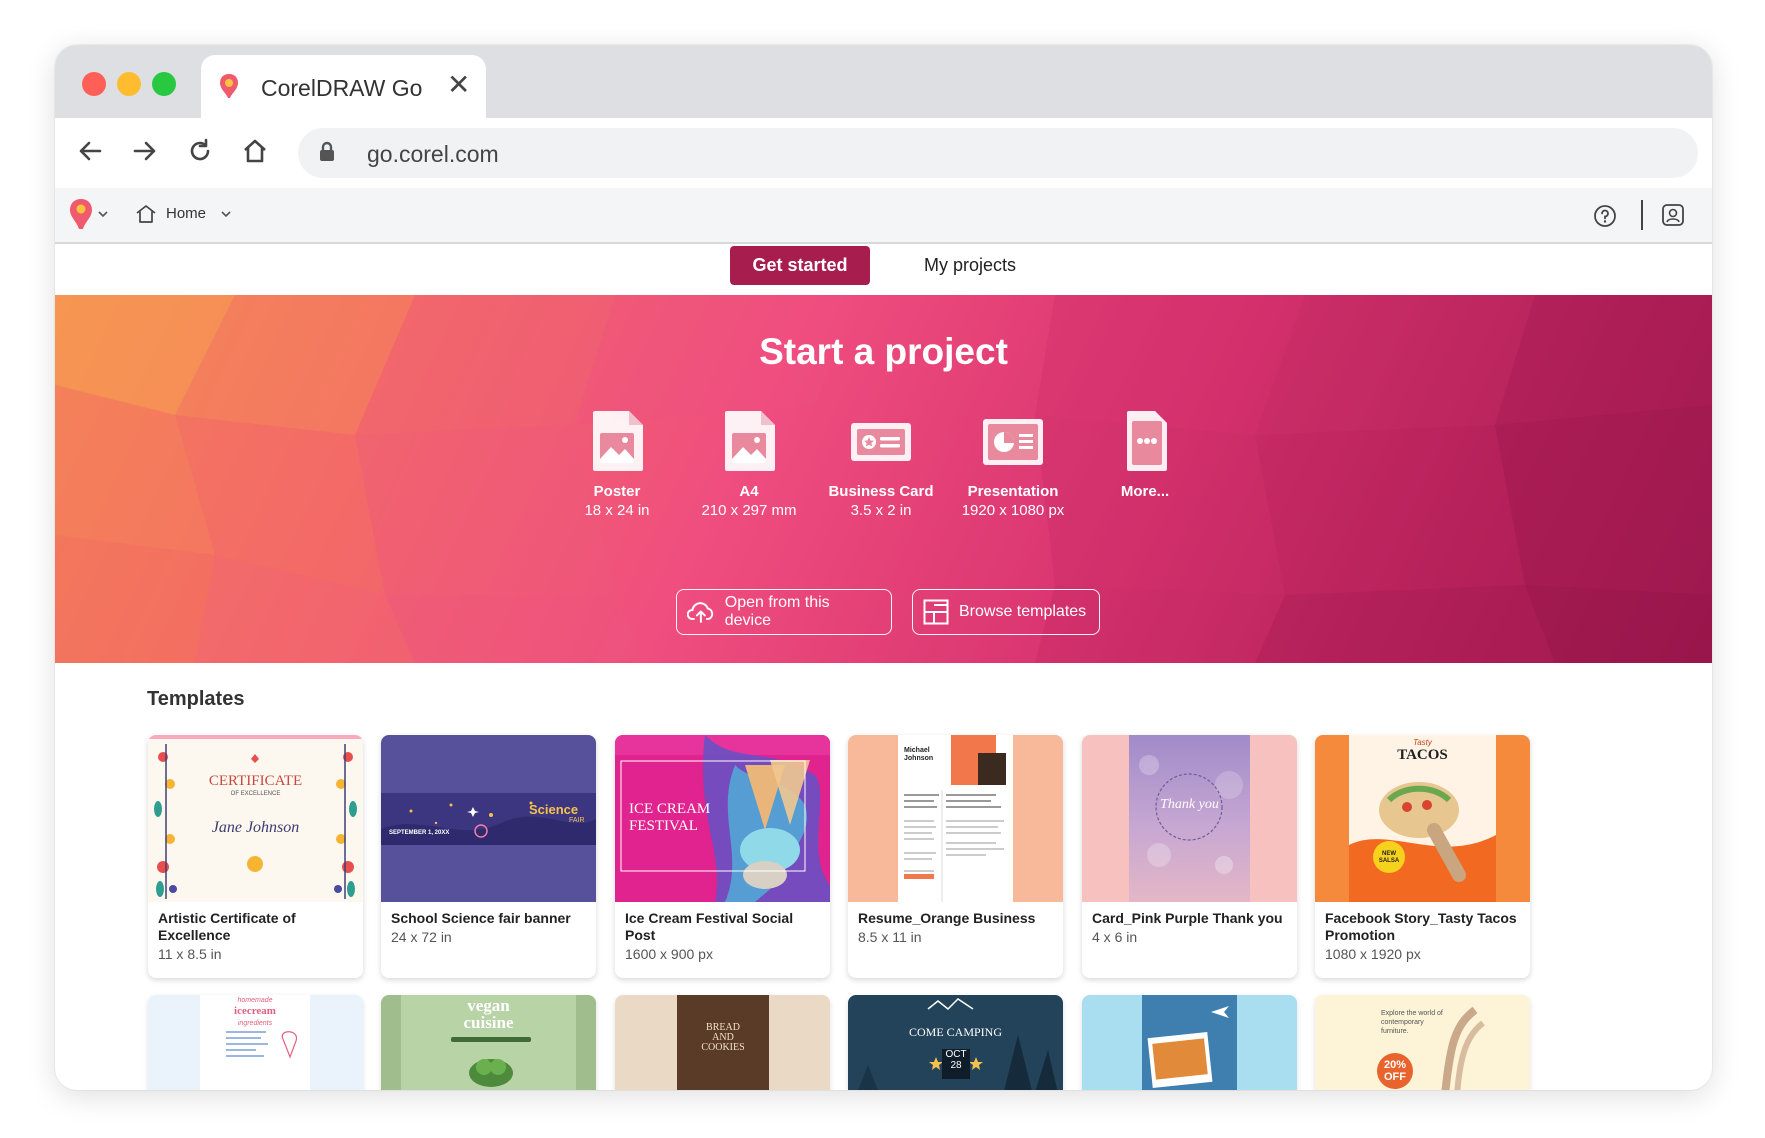 Image resolution: width=1765 pixels, height=1138 pixels. What do you see at coordinates (488, 818) in the screenshot?
I see `template-thumbnail: Science FAIR SEPTEMBER 1, 20XX` at bounding box center [488, 818].